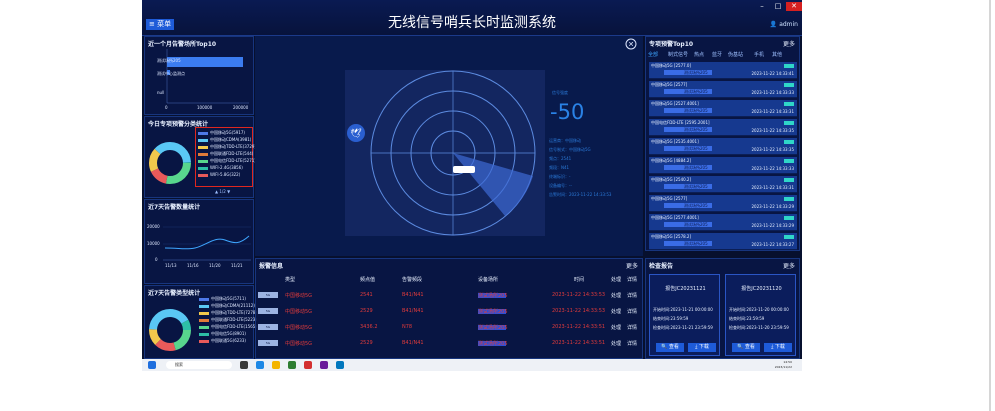 This screenshot has width=995, height=411. Describe the element at coordinates (579, 327) in the screenshot. I see `cell-time: 2023-11-22 14:33:51` at that location.